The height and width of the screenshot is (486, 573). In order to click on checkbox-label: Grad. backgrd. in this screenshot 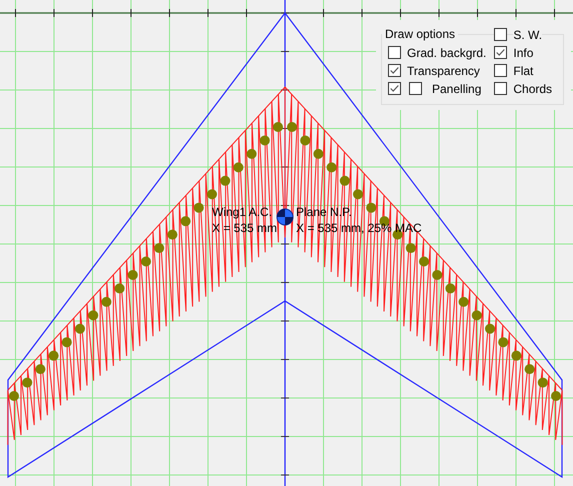, I will do `click(446, 53)`.